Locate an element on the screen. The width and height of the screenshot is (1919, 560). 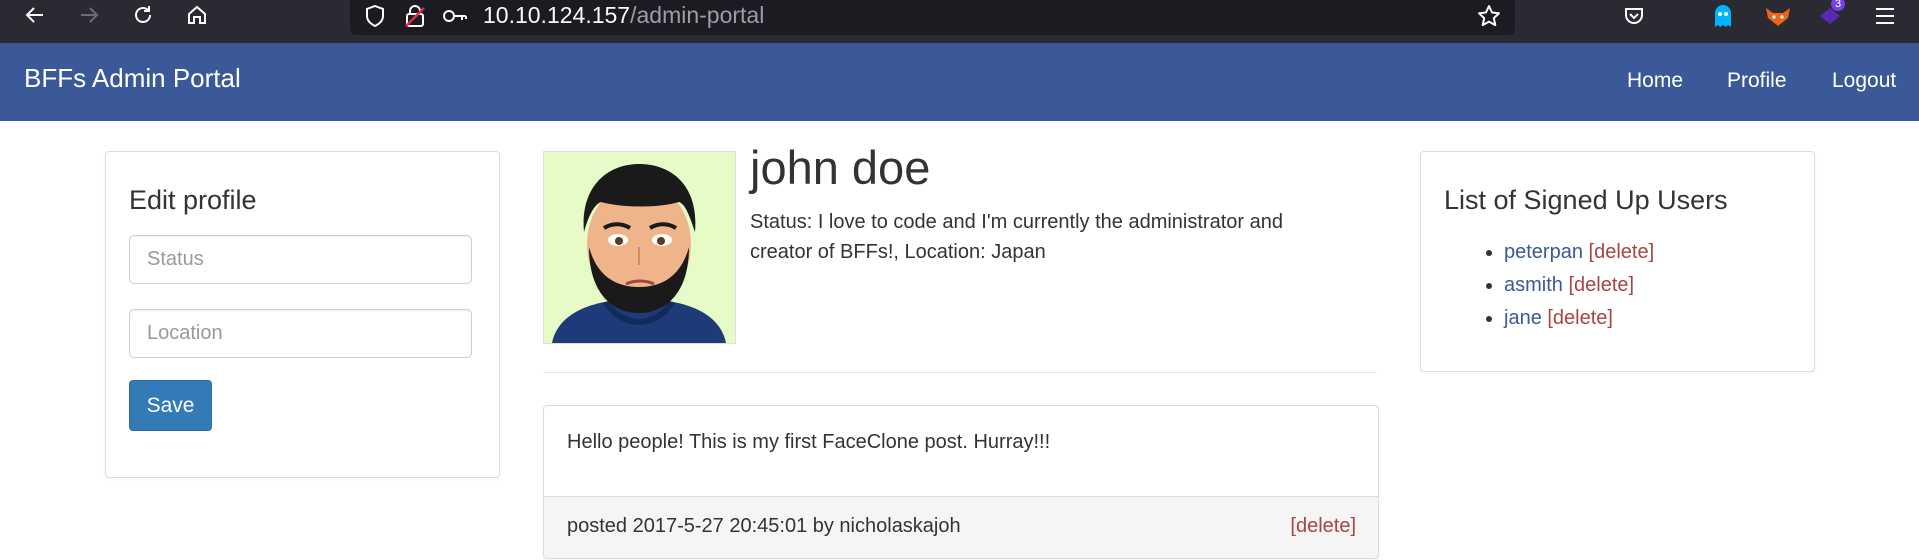
edit-profile-panel: Edit profile Save is located at coordinates (302, 314).